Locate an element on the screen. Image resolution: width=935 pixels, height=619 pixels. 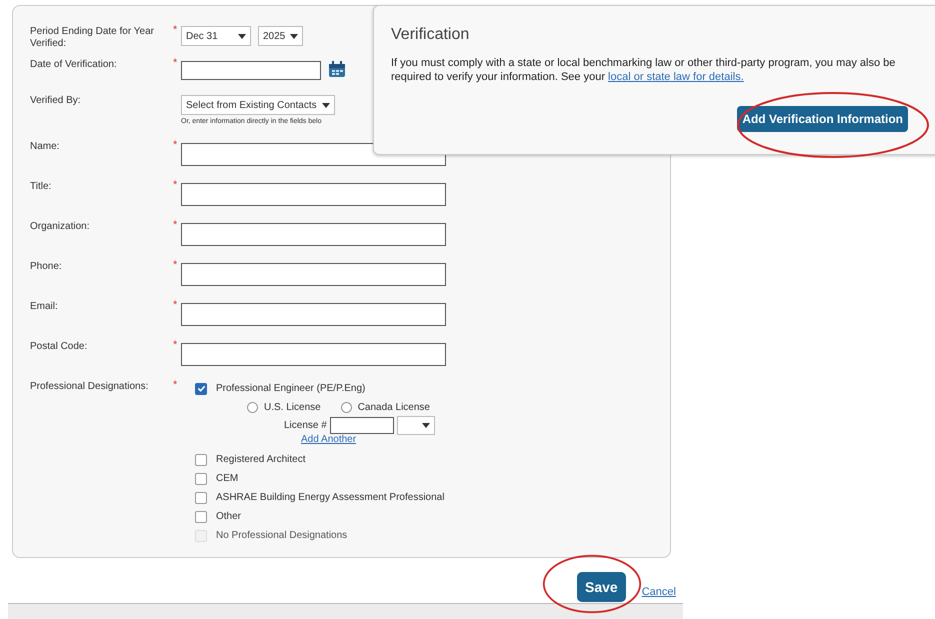
checkbox-label: CEM is located at coordinates (227, 478).